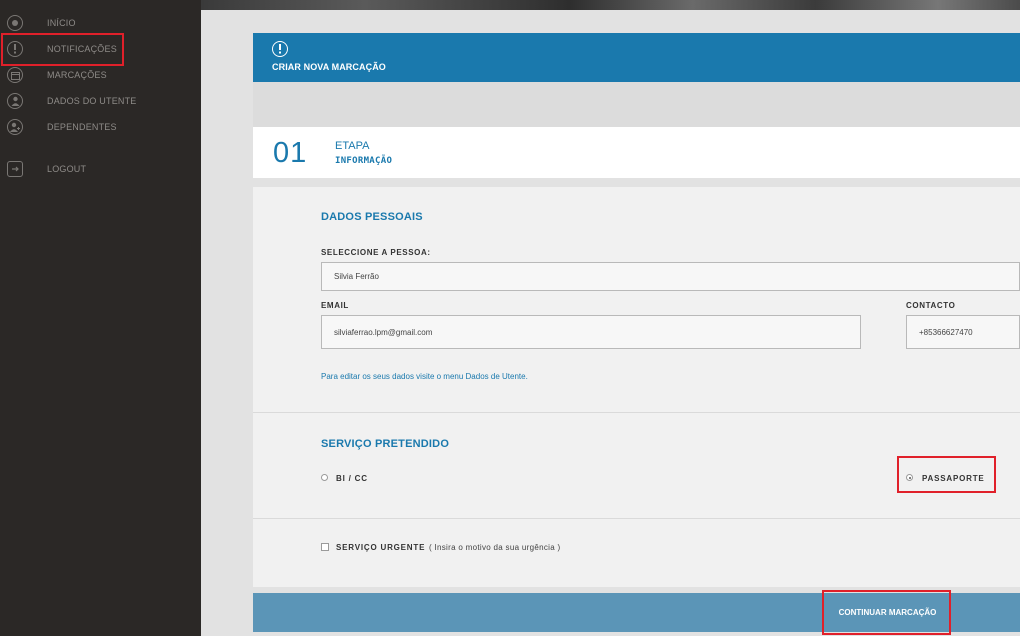 The image size is (1020, 636). Describe the element at coordinates (364, 161) in the screenshot. I see `step-subtitle: INFORMAÇÃO` at that location.